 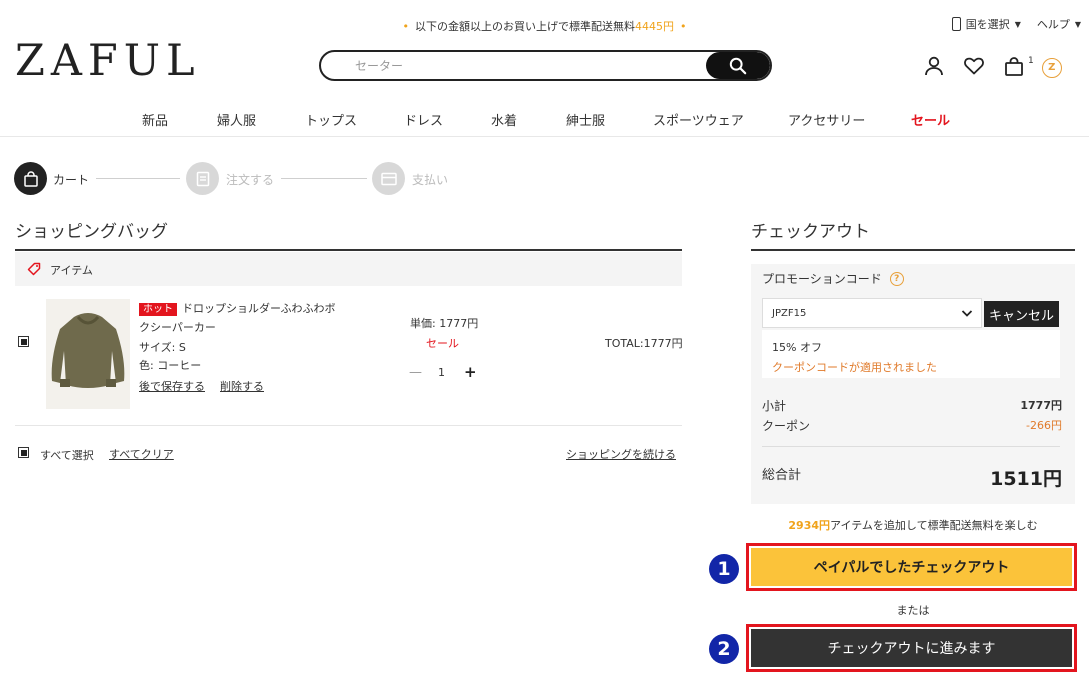 I want to click on step-payment-circle, so click(x=388, y=178).